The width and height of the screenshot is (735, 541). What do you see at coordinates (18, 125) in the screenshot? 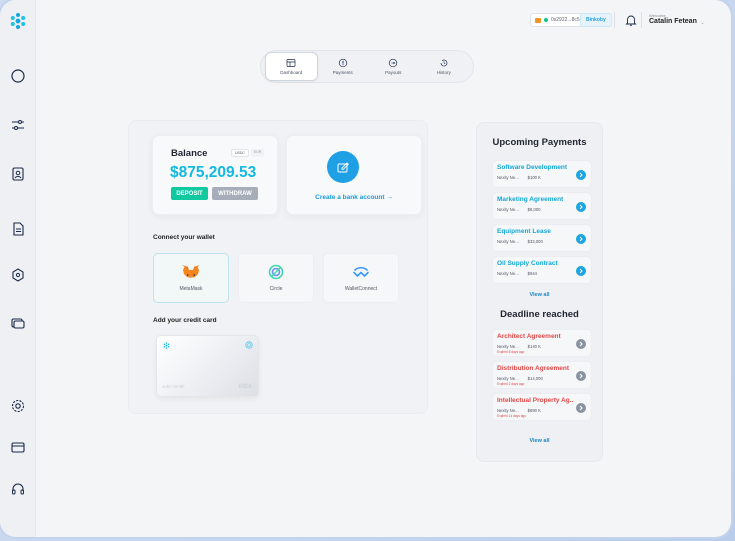
I see `filters-icon` at bounding box center [18, 125].